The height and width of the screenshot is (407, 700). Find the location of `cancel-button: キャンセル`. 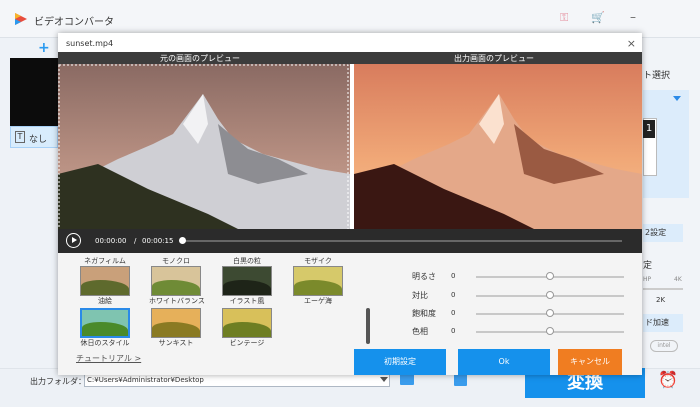

cancel-button: キャンセル is located at coordinates (590, 362).